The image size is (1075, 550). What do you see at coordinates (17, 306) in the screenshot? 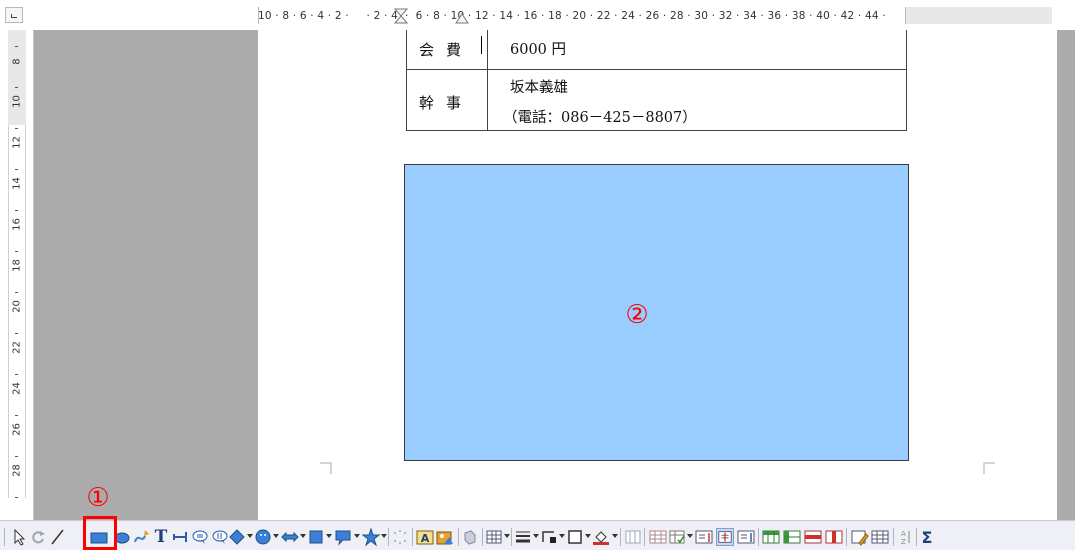
I see `ruler-number: 20` at bounding box center [17, 306].